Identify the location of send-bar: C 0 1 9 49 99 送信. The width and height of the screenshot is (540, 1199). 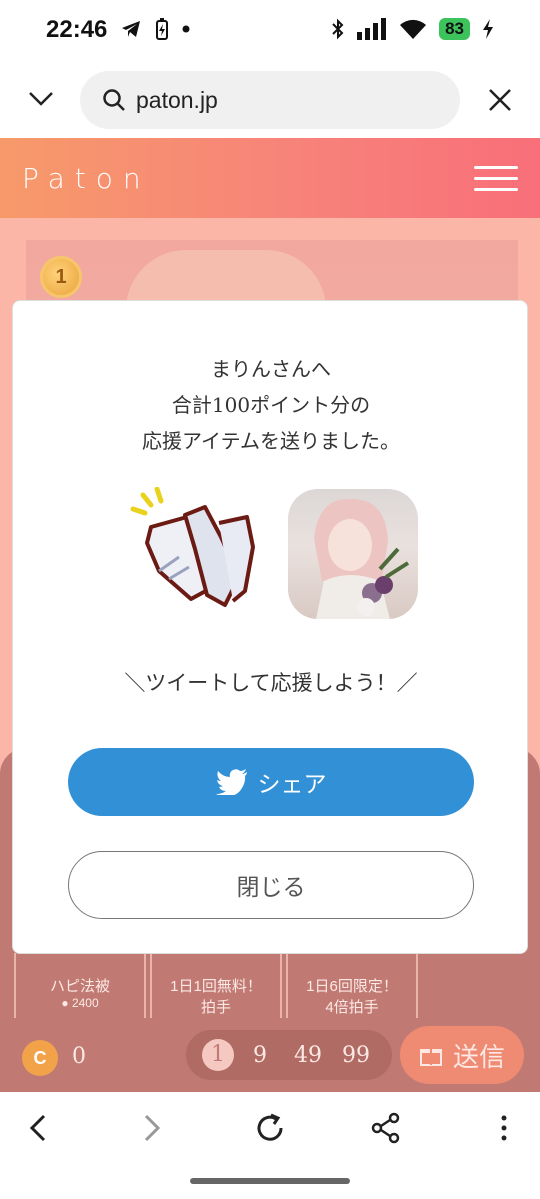
(270, 1055).